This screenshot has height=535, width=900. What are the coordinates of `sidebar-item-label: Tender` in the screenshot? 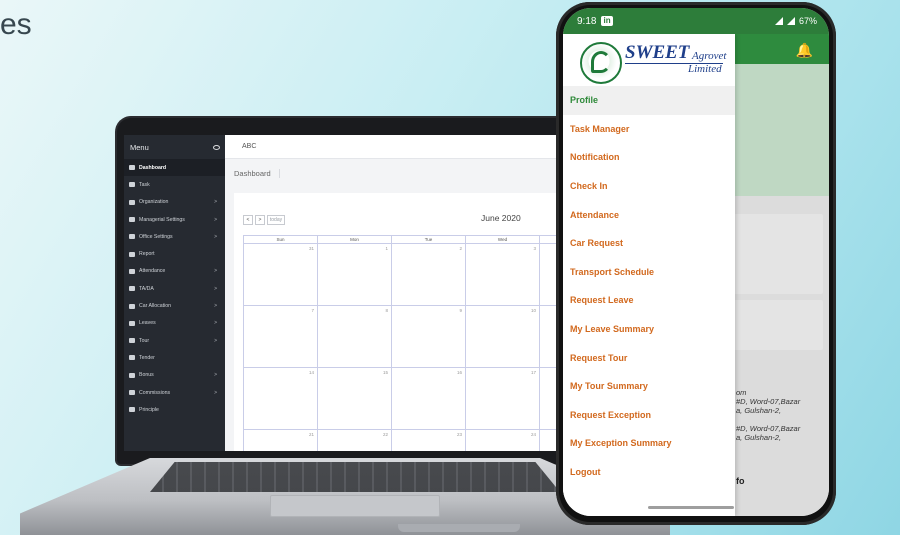 It's located at (147, 357).